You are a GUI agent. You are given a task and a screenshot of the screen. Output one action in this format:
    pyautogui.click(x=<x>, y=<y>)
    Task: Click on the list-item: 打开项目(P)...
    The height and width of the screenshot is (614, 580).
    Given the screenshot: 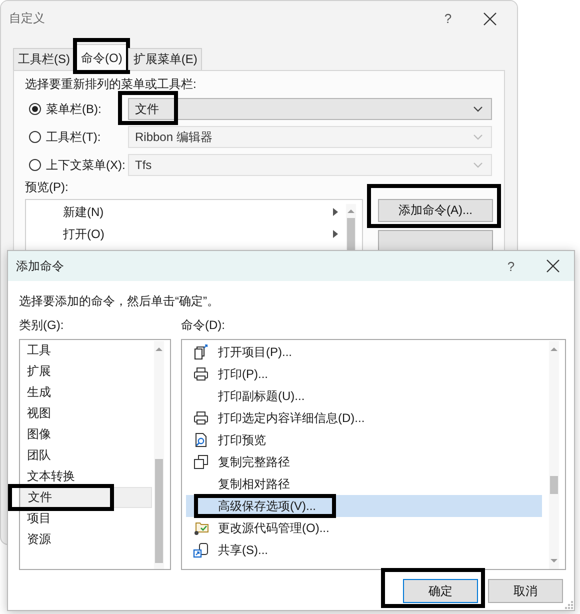 What is the action you would take?
    pyautogui.click(x=364, y=352)
    